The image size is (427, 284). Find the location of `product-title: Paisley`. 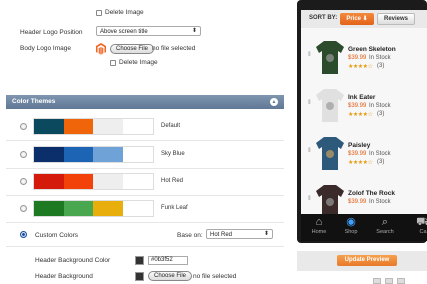

product-title: Paisley is located at coordinates (359, 145).